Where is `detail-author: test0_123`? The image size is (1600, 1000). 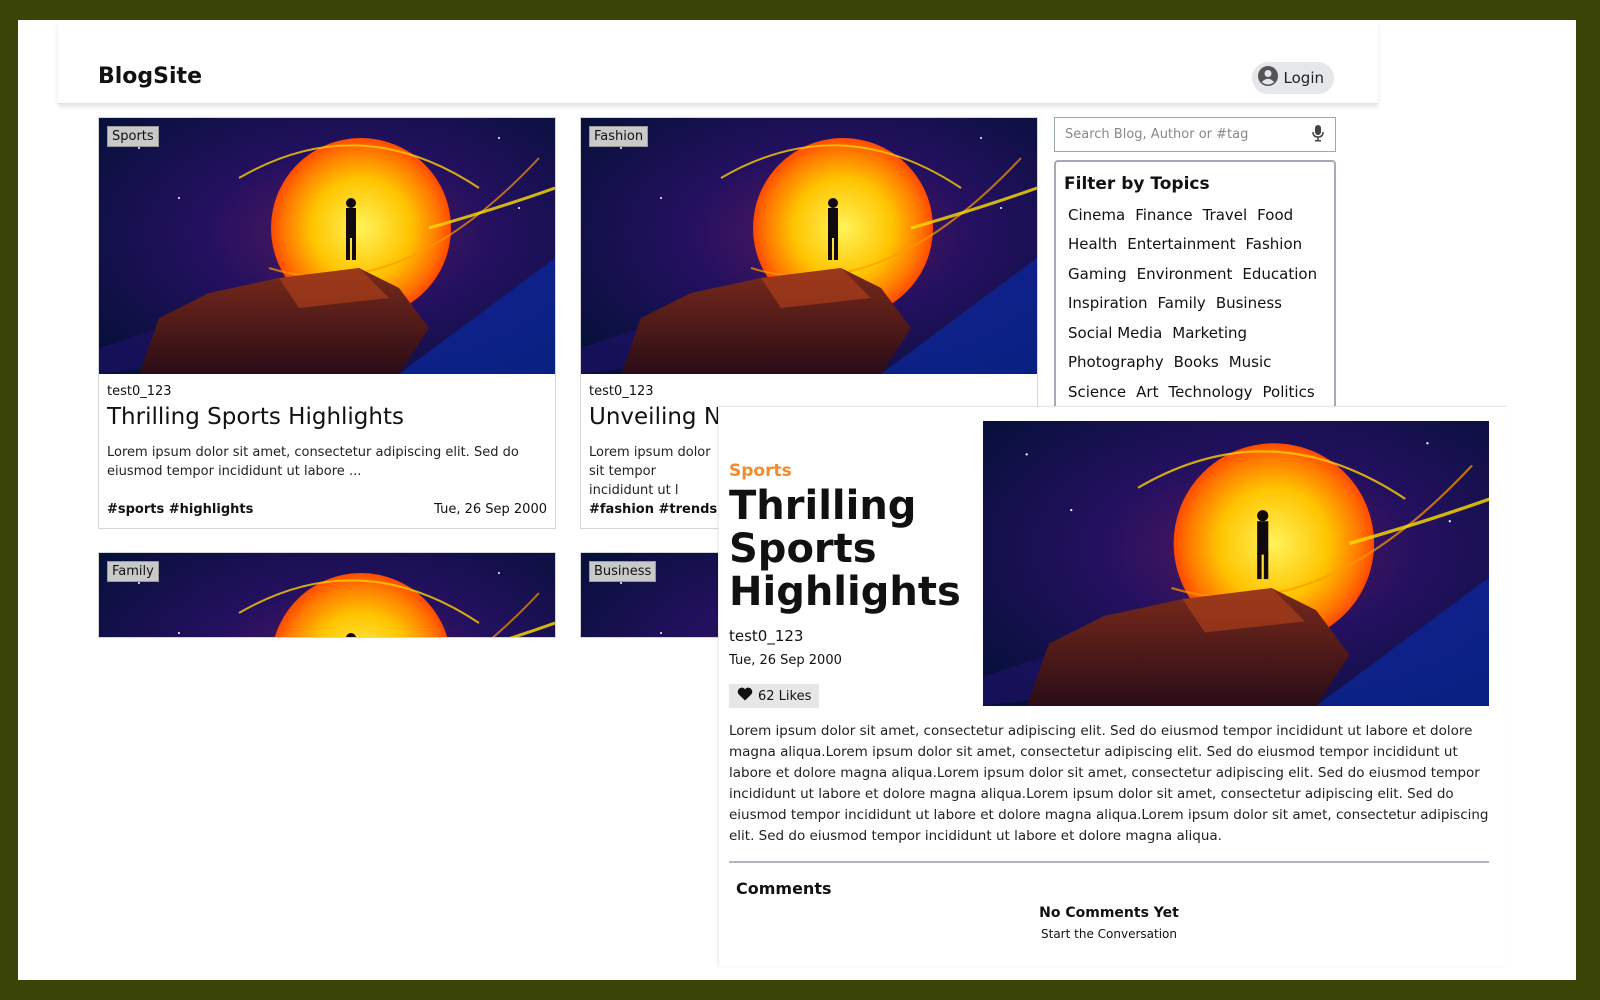 detail-author: test0_123 is located at coordinates (766, 636).